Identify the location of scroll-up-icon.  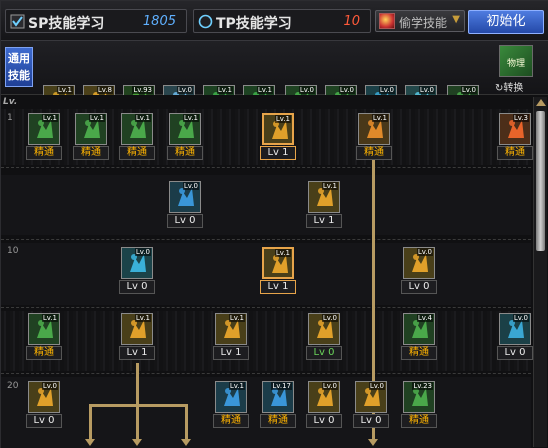
(541, 102).